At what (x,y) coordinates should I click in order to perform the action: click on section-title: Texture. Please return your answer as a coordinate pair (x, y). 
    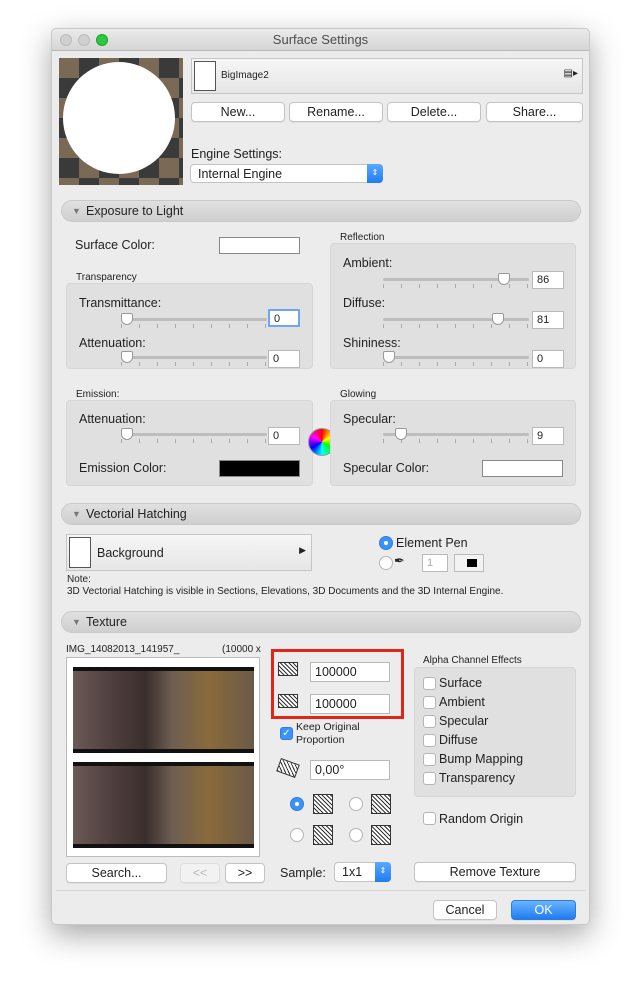
    Looking at the image, I should click on (106, 622).